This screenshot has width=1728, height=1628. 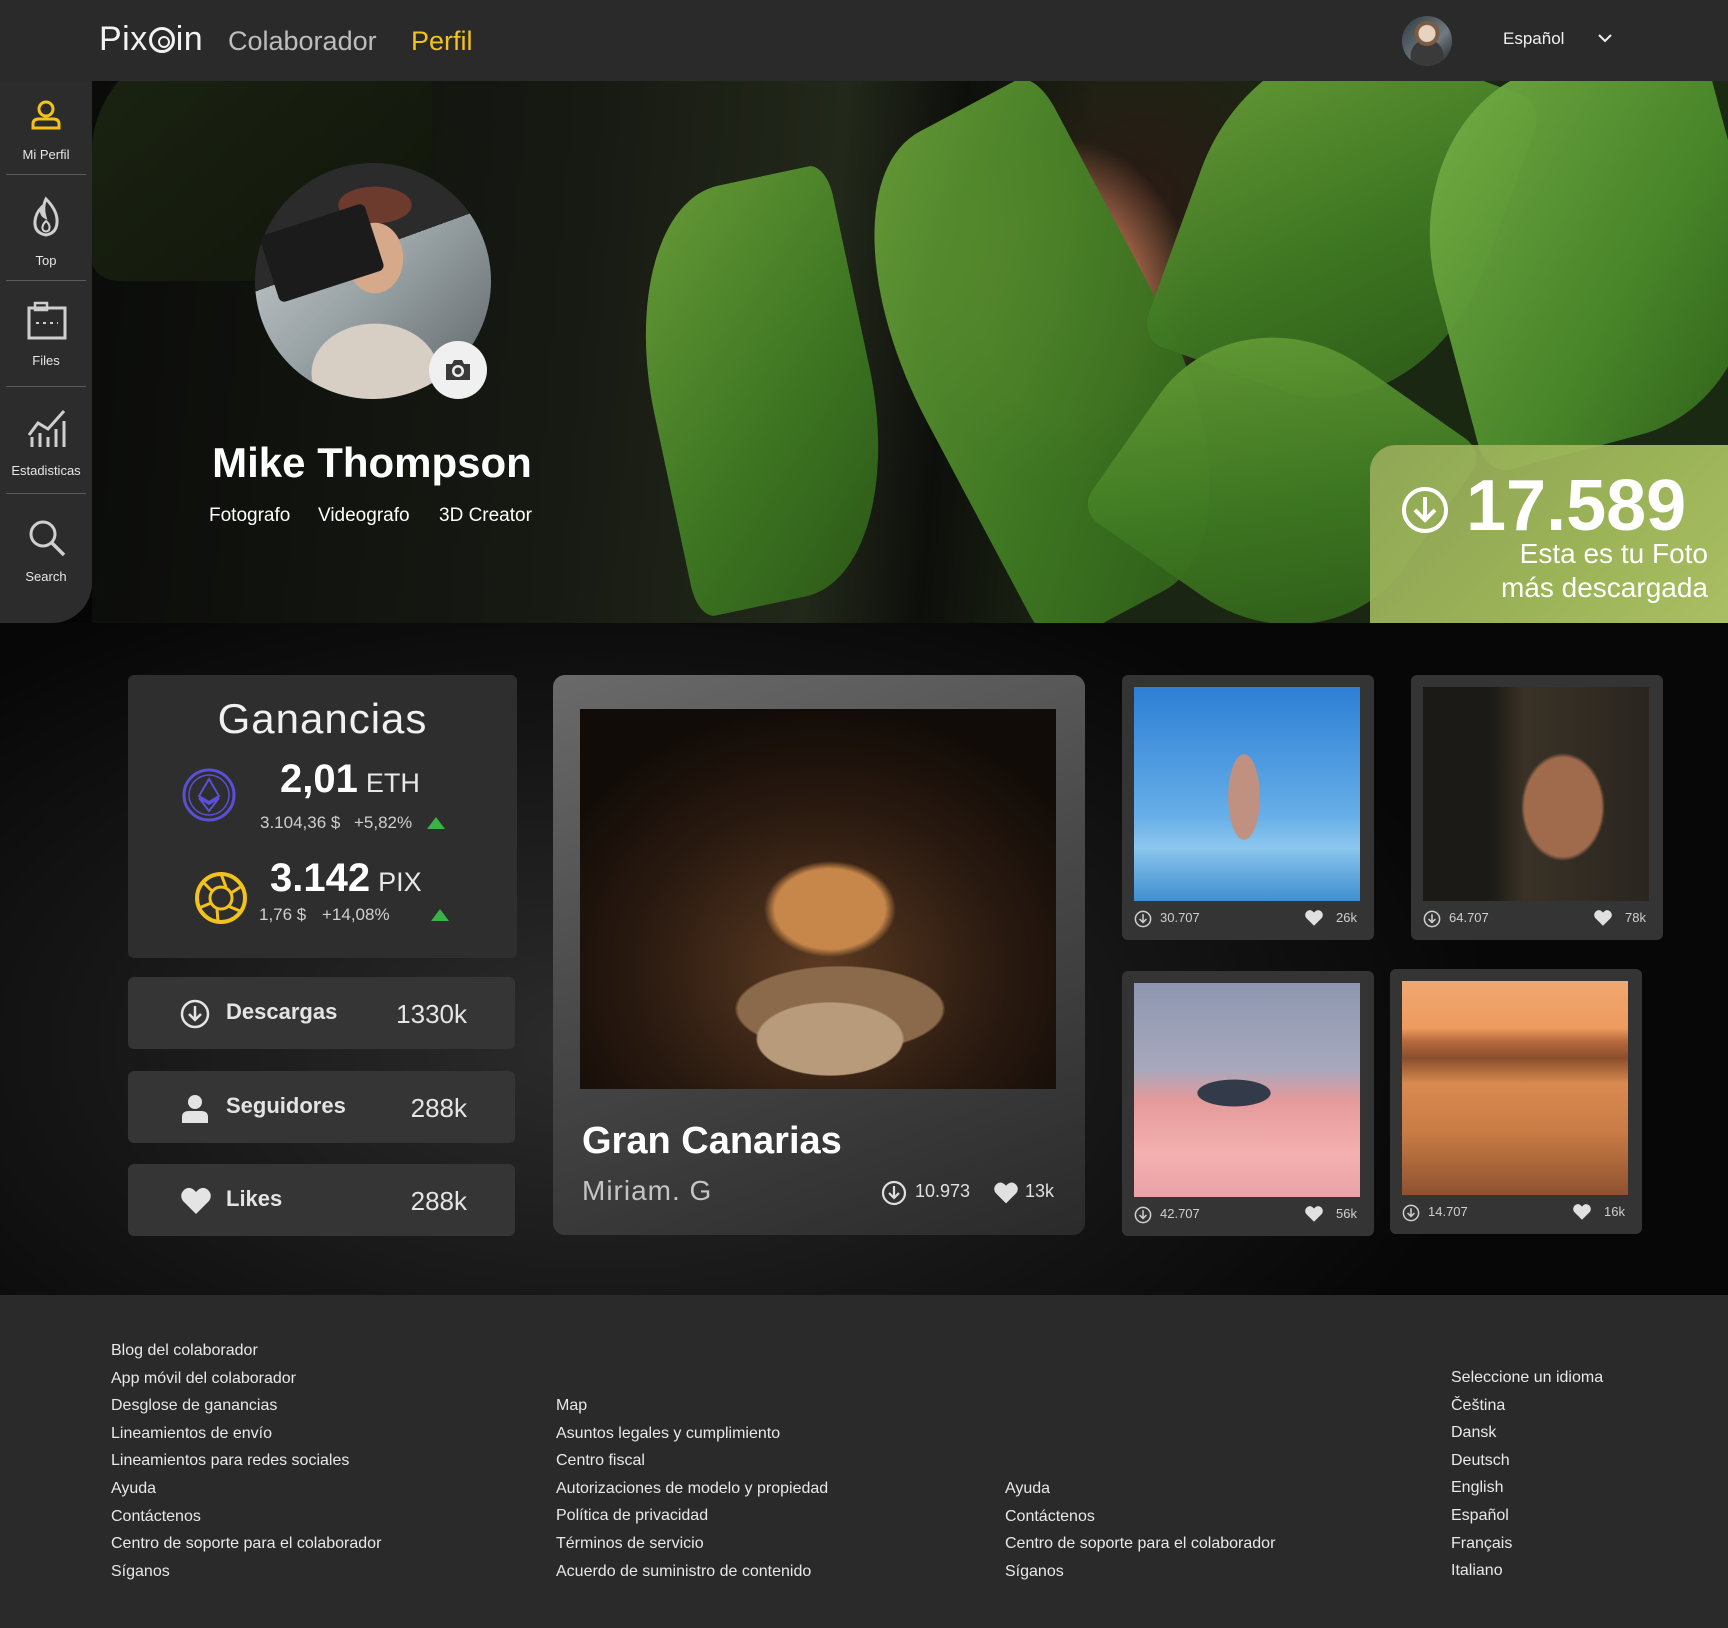 I want to click on brand-logo: Pix in, so click(x=151, y=39).